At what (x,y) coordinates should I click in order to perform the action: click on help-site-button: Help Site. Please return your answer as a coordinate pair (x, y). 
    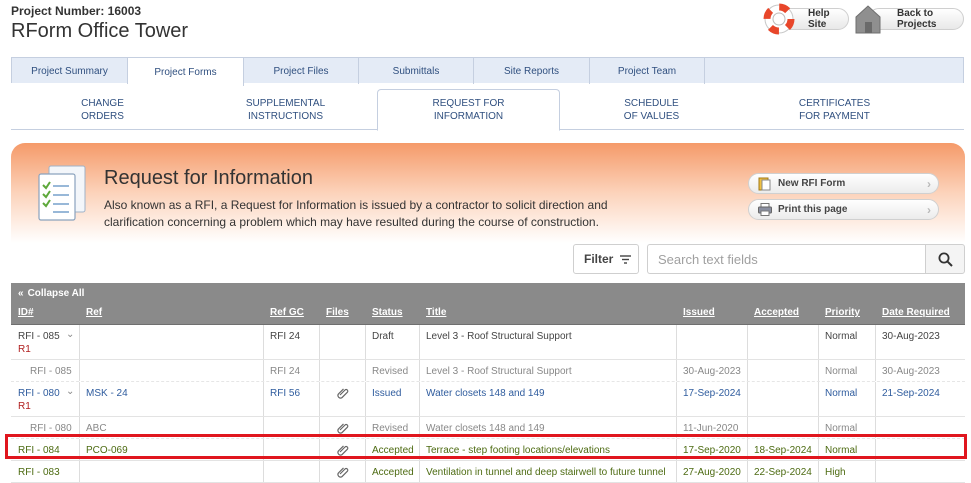
    Looking at the image, I should click on (806, 19).